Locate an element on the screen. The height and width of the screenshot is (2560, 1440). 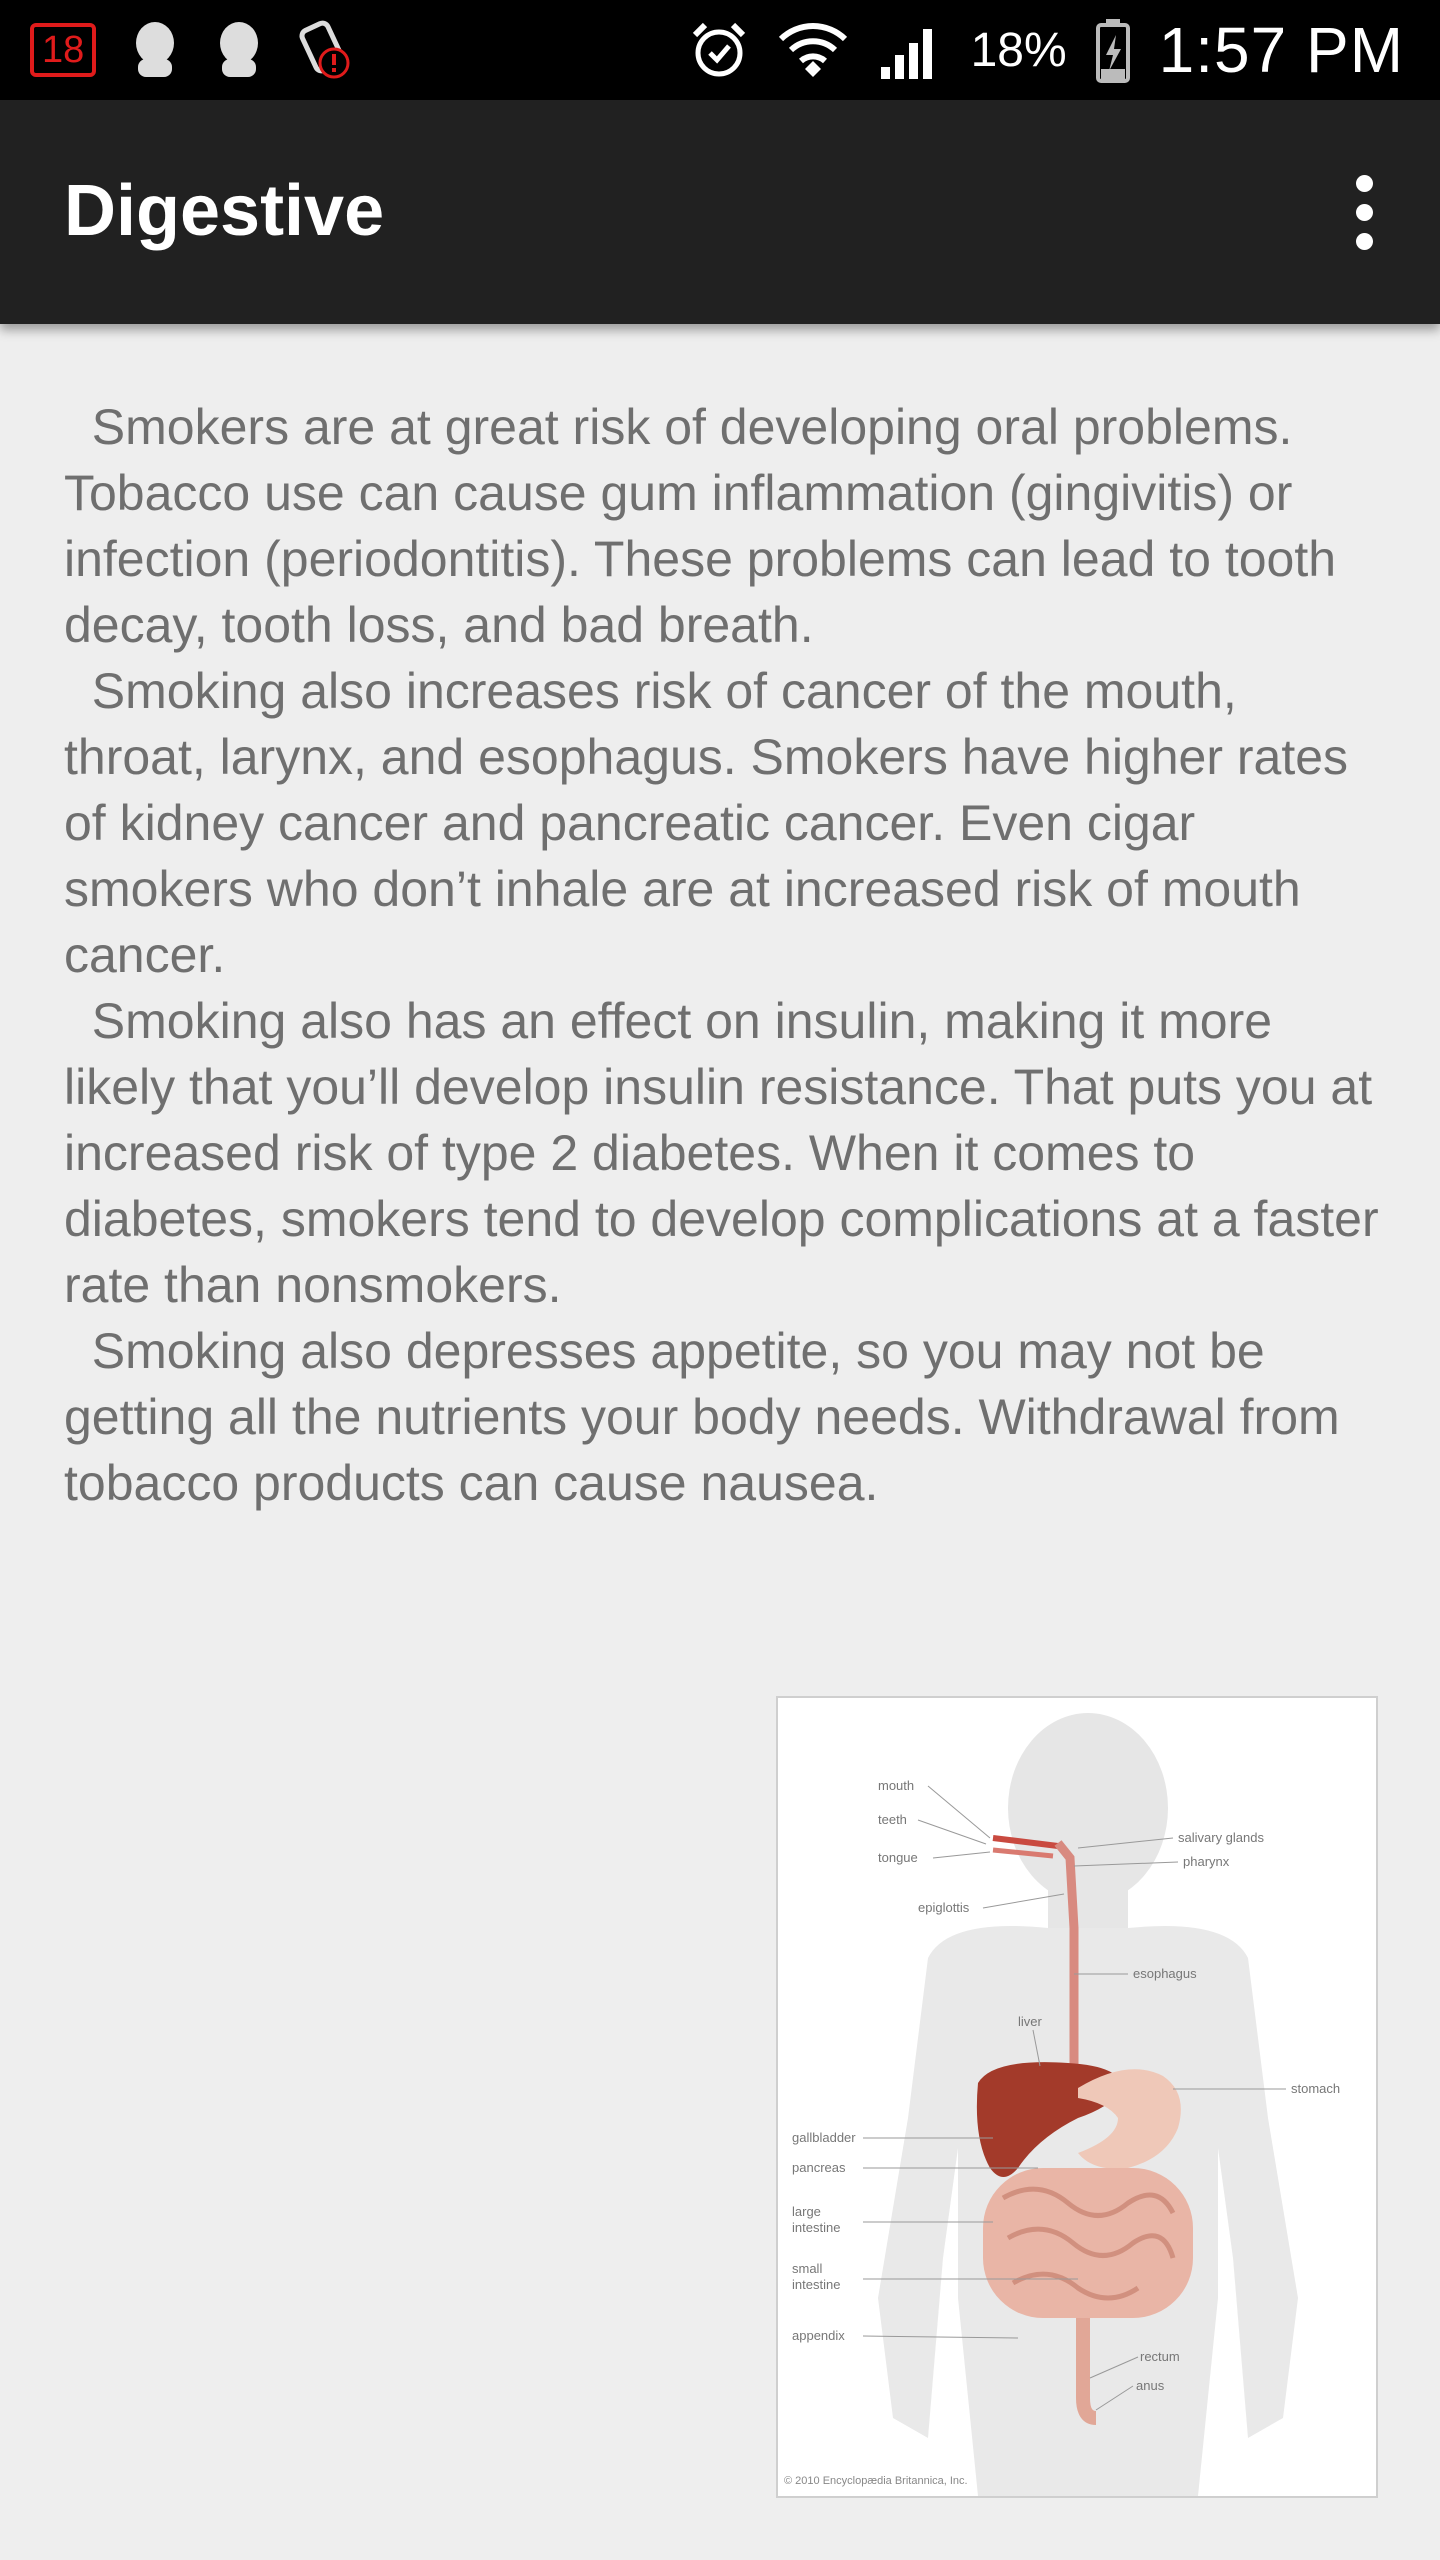
label-small-intestine-line1: small is located at coordinates (807, 2268).